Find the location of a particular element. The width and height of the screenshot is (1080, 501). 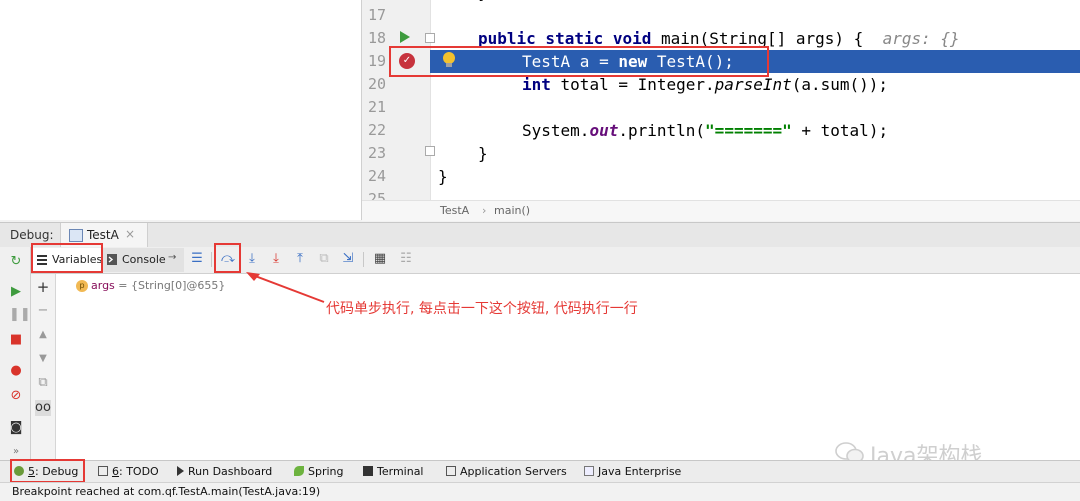

variables-side-toolbar: + − ▲ ▼ ⧉ oo is located at coordinates (43, 367).